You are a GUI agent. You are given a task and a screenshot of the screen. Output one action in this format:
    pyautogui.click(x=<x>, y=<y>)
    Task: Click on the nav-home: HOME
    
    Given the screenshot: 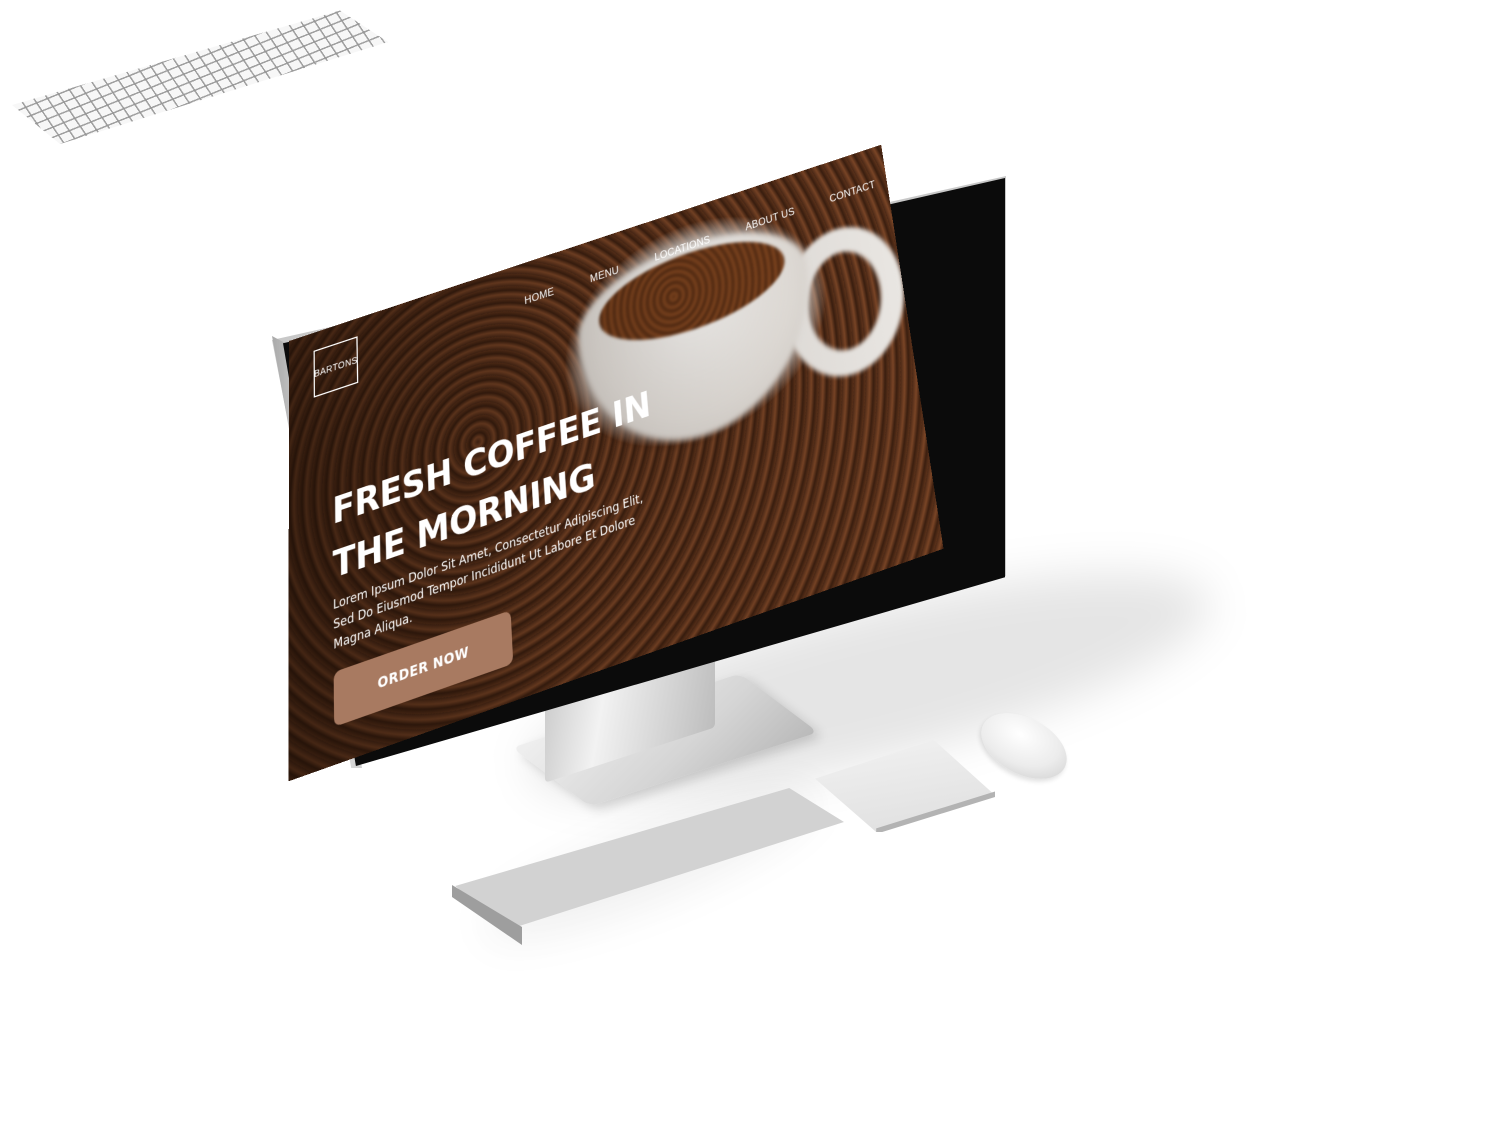 What is the action you would take?
    pyautogui.click(x=539, y=296)
    